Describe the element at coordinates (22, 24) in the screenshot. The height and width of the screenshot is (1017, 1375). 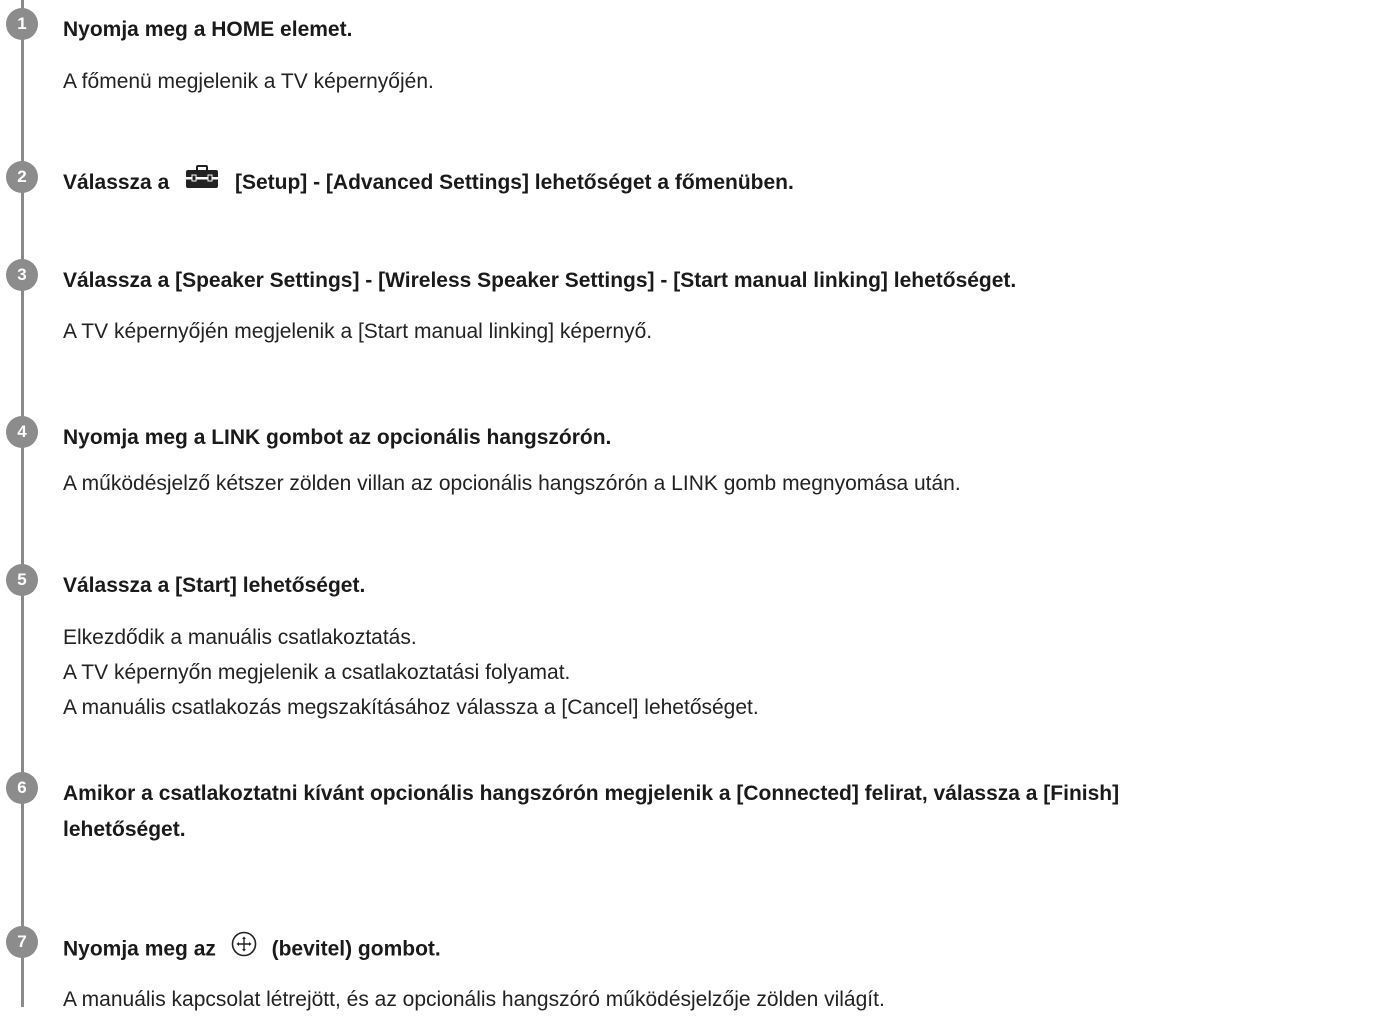
I see `step-number: 1` at that location.